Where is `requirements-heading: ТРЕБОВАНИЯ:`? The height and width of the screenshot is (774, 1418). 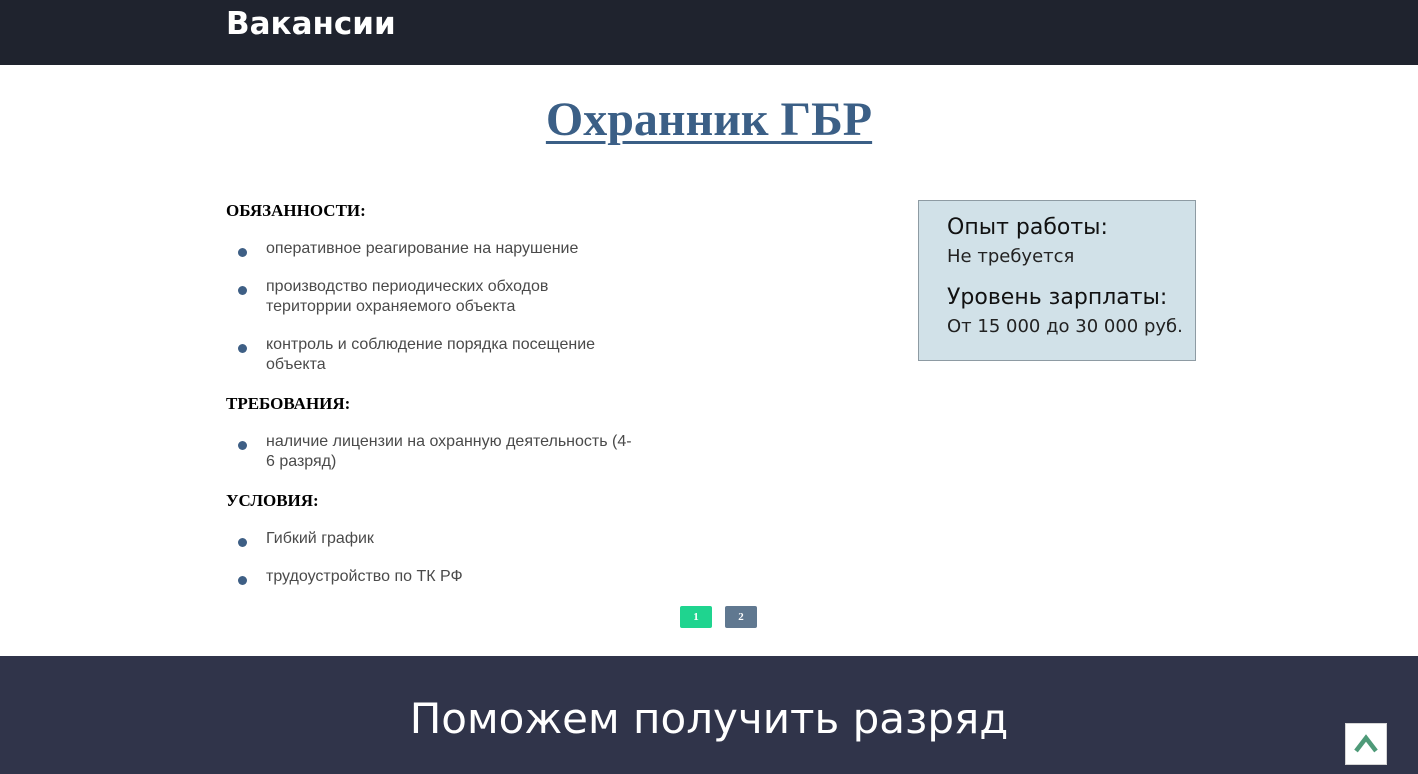
requirements-heading: ТРЕБОВАНИЯ: is located at coordinates (288, 403).